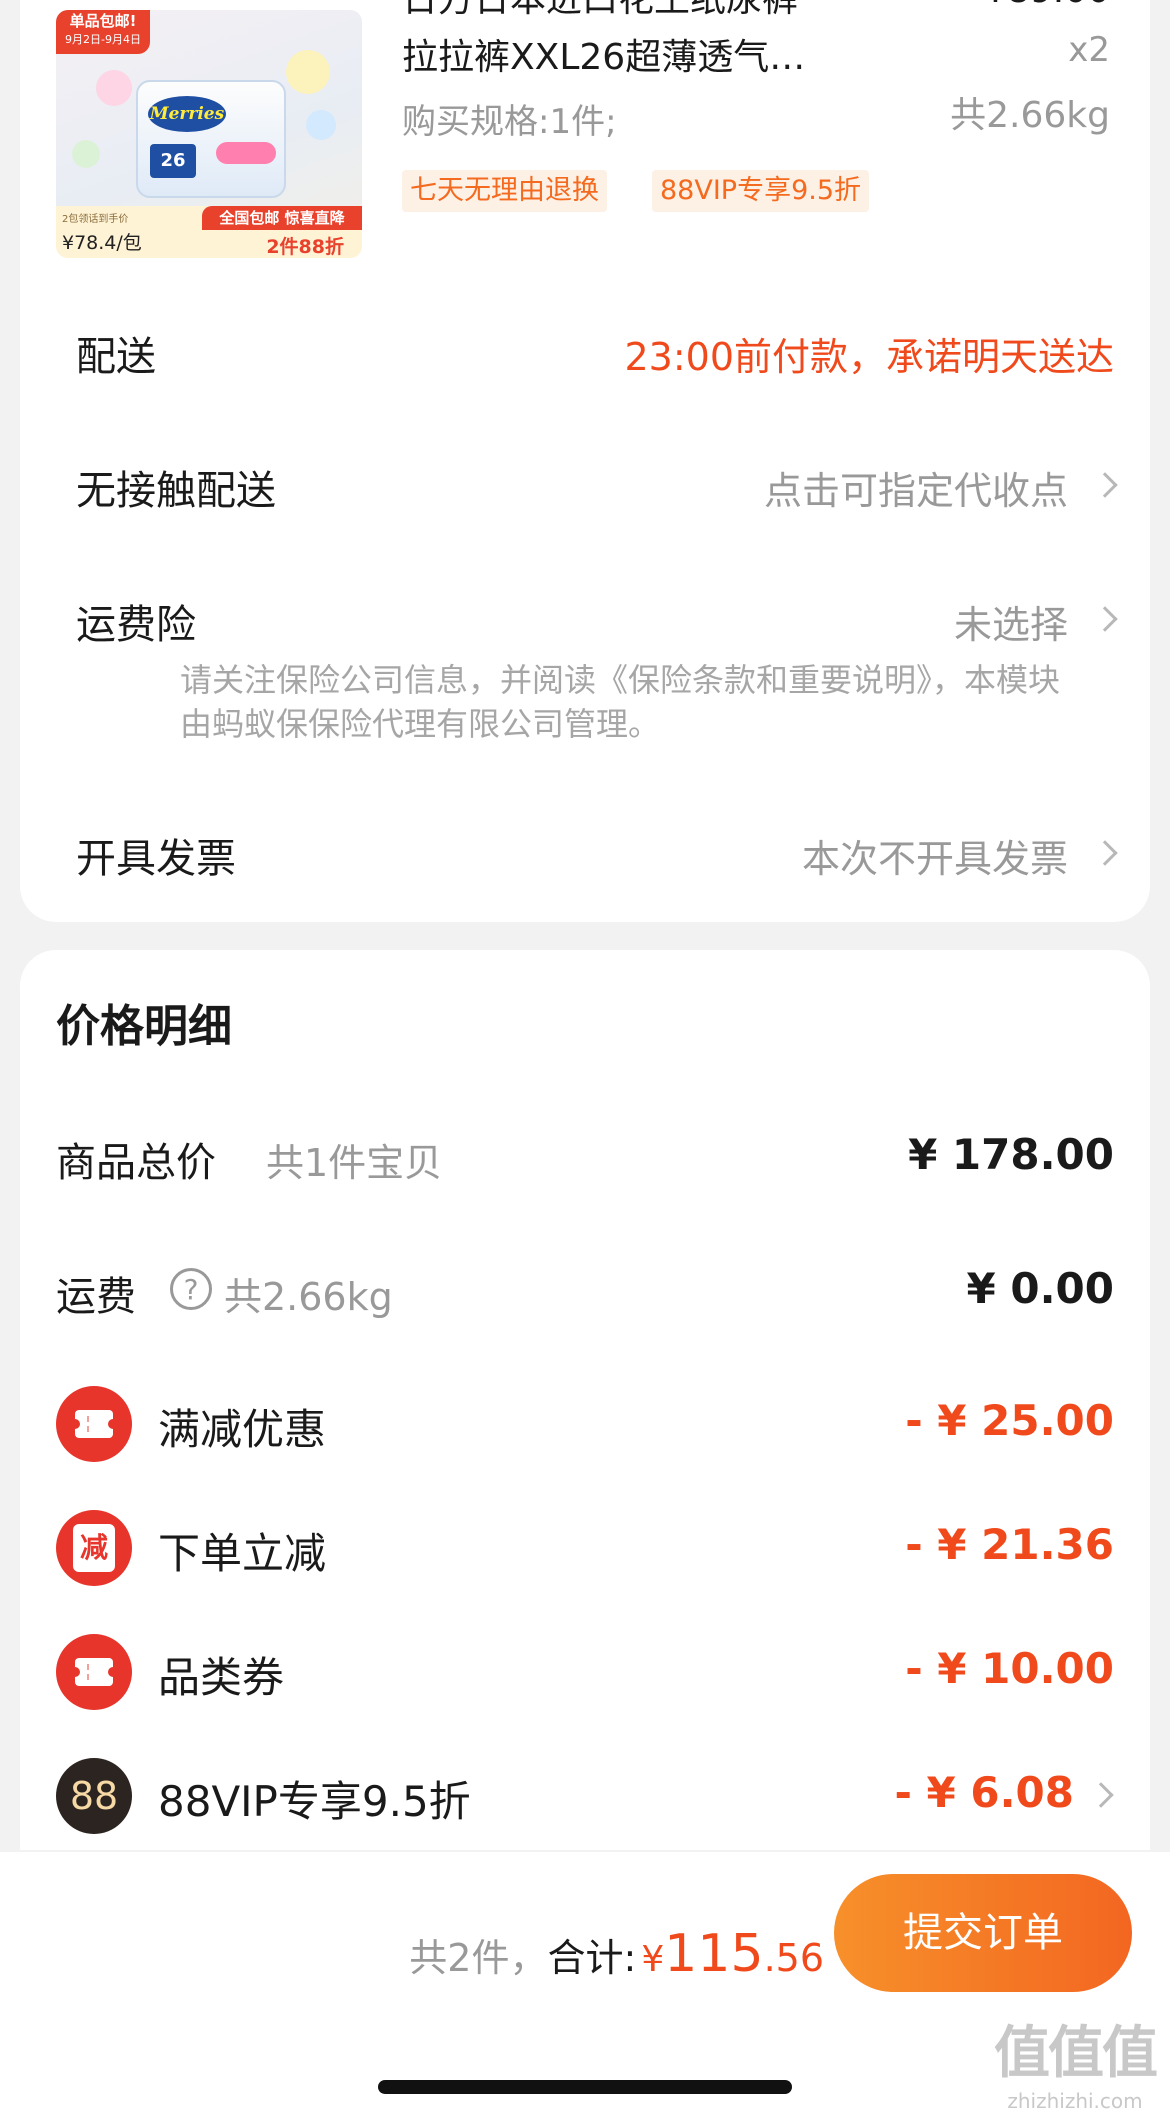  What do you see at coordinates (1047, 5) in the screenshot?
I see `product-price: ¥89.00` at bounding box center [1047, 5].